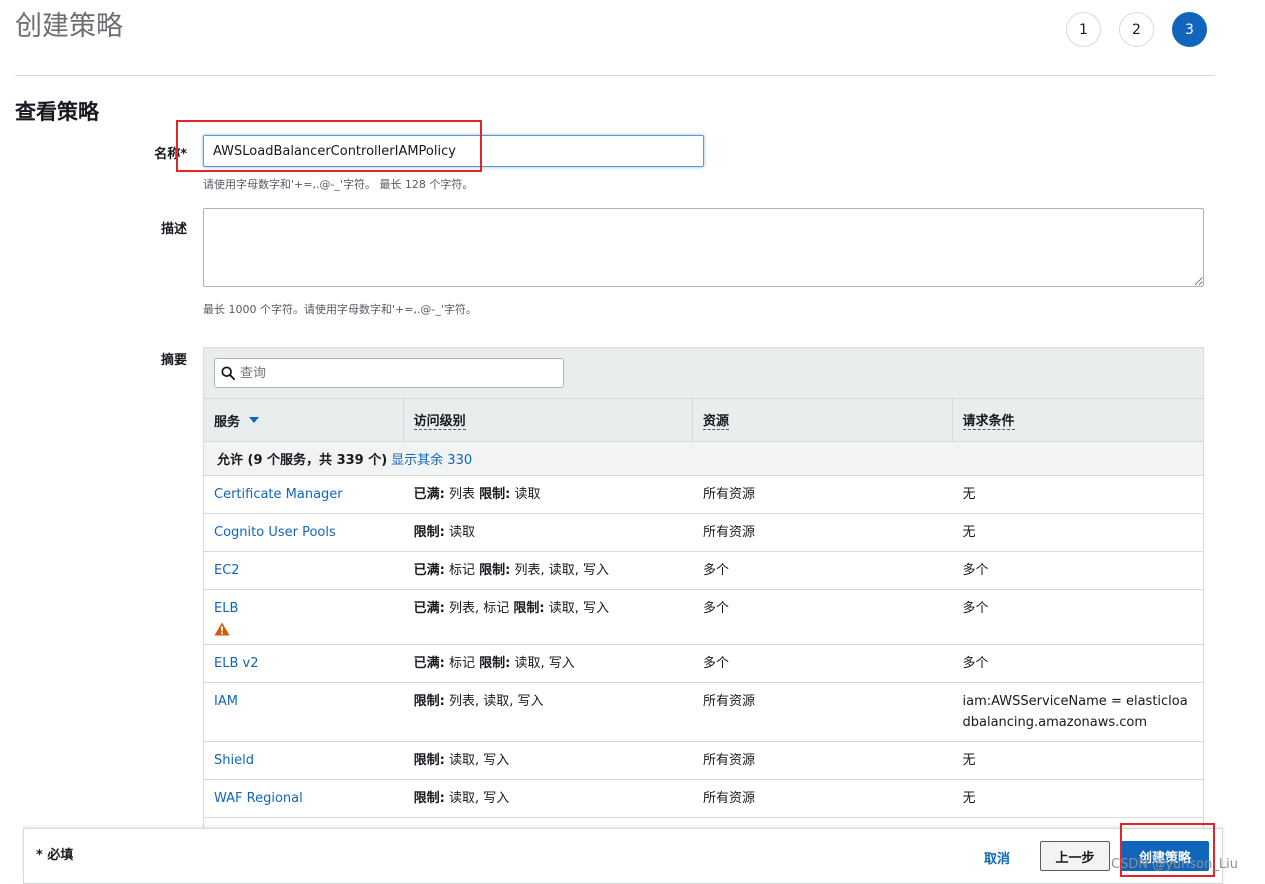 This screenshot has height=884, width=1265. Describe the element at coordinates (275, 532) in the screenshot. I see `service-link: Cognito User Pools` at that location.